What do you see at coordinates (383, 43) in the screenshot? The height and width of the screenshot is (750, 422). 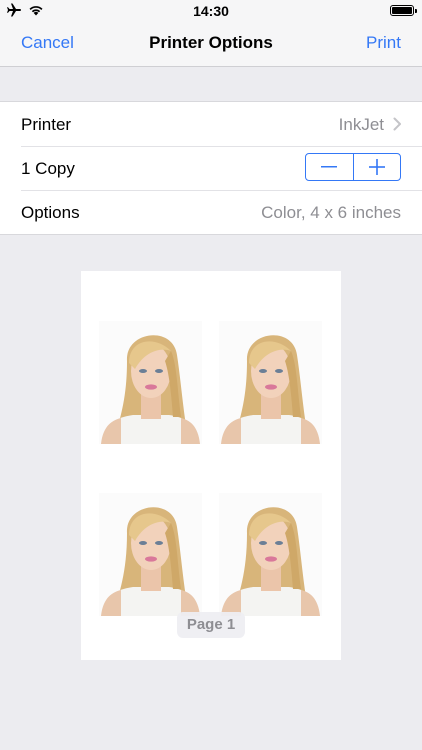 I see `print-button: Print` at bounding box center [383, 43].